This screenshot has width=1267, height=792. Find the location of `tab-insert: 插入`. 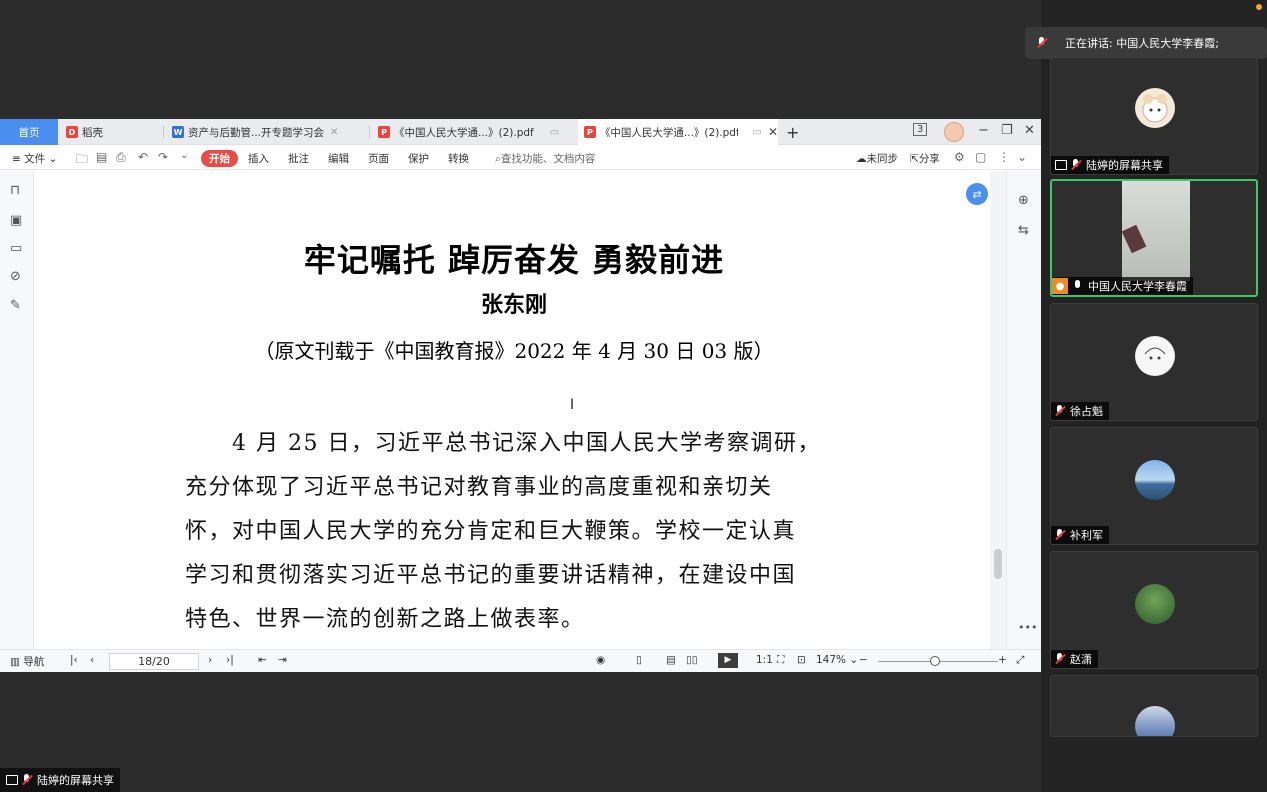

tab-insert: 插入 is located at coordinates (258, 158).